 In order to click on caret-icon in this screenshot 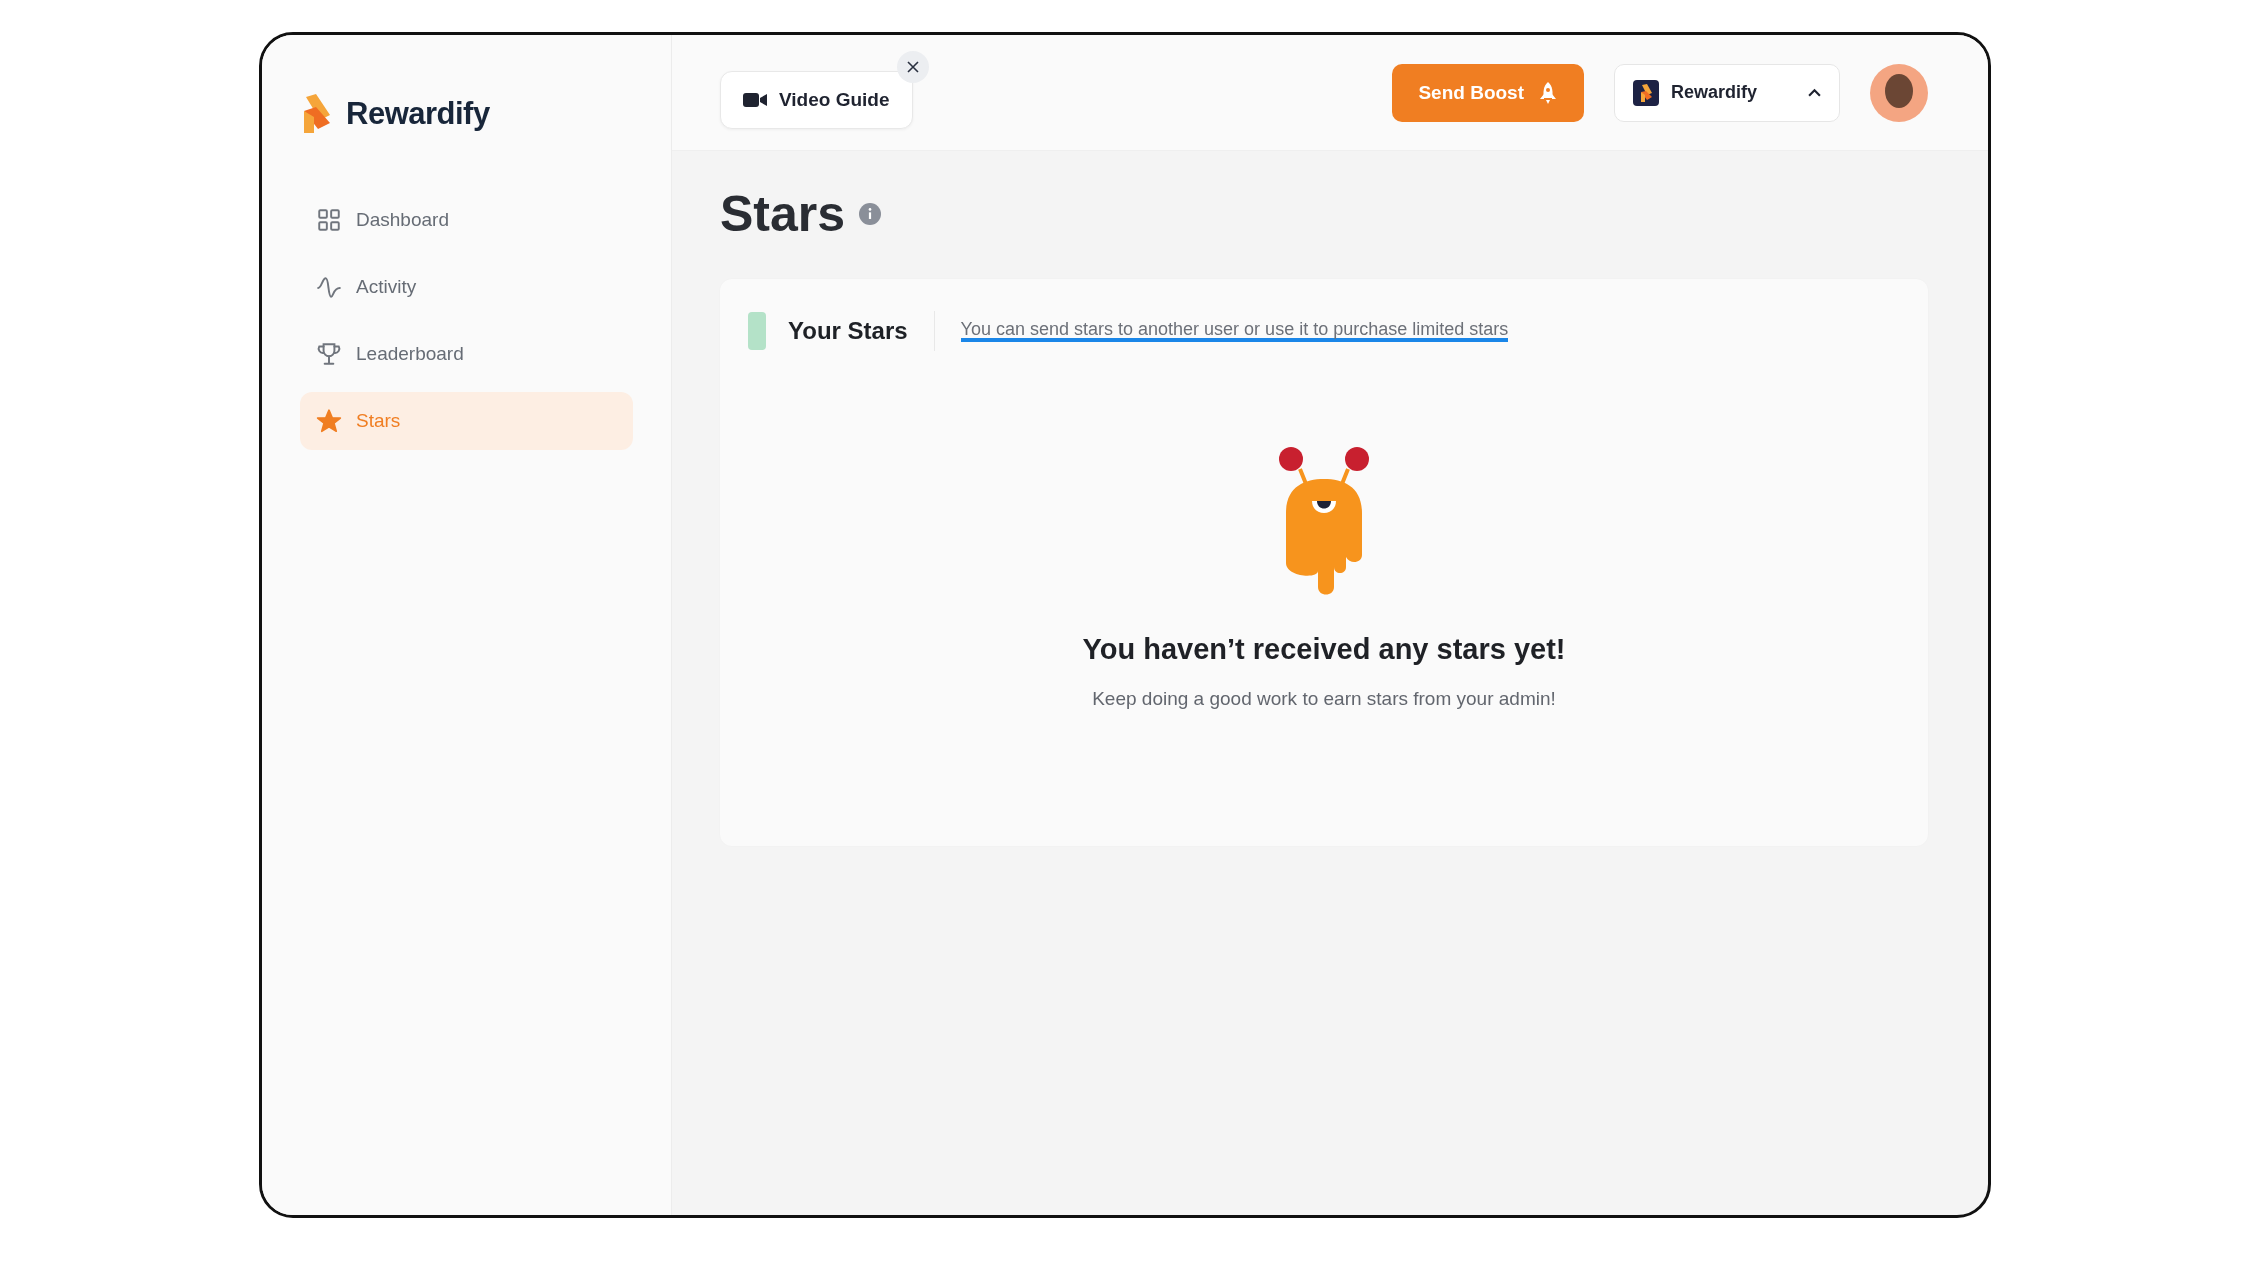, I will do `click(1814, 92)`.